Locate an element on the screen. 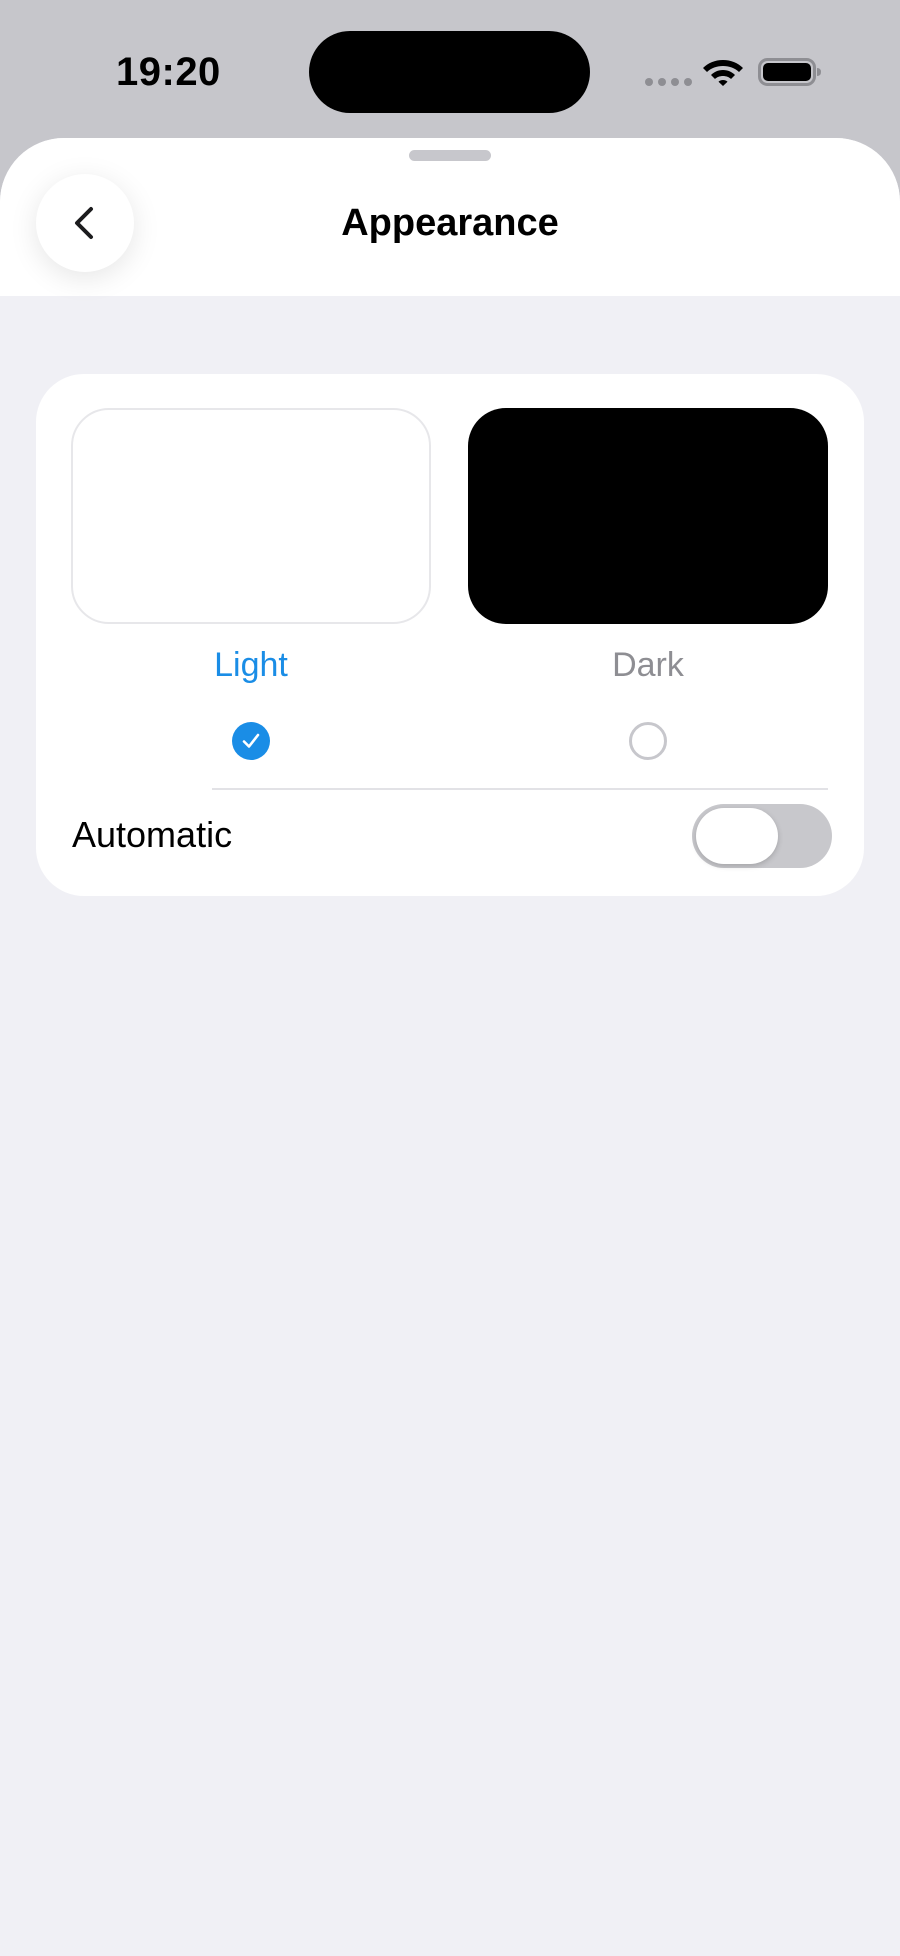  dark-radio is located at coordinates (648, 741).